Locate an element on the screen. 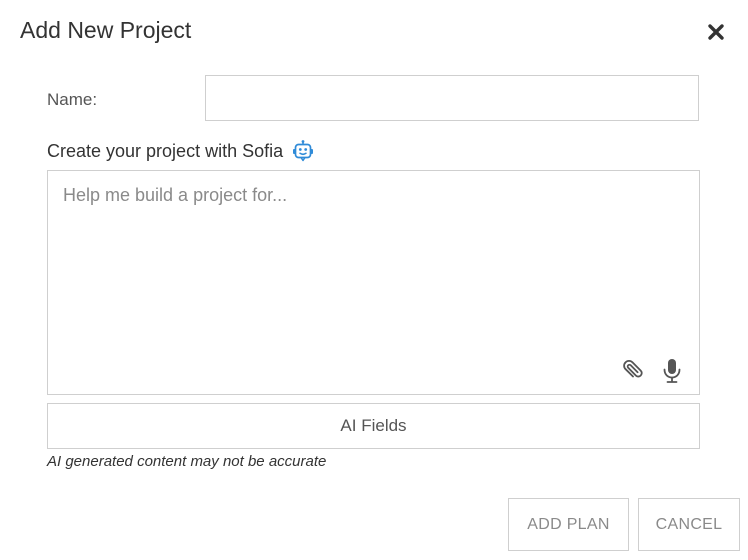  sofia-label: Create your project with Sofia is located at coordinates (165, 150).